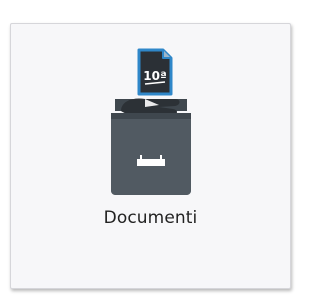 The width and height of the screenshot is (320, 295). I want to click on tile-label: Documenti, so click(150, 218).